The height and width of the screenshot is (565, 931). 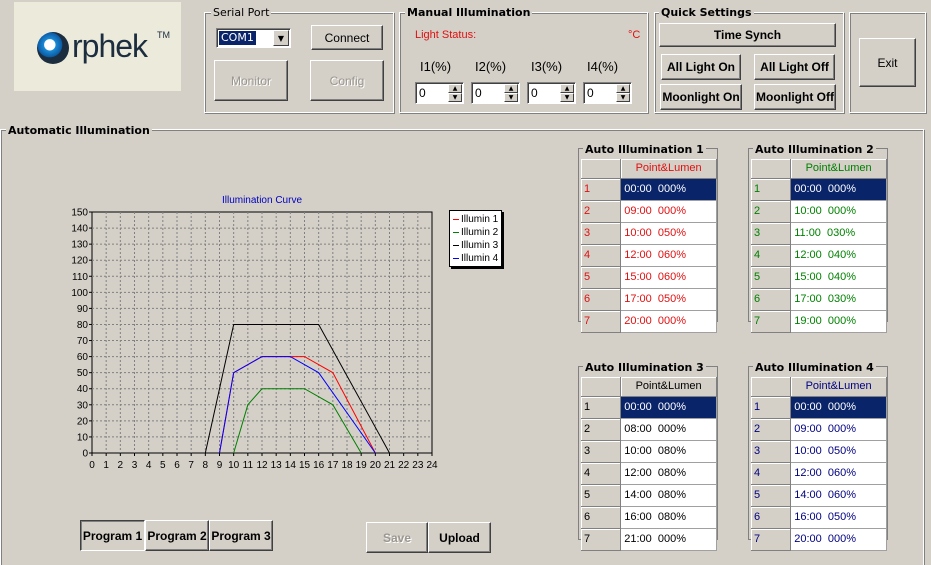 I want to click on table-row: 6 16:00 050%, so click(x=819, y=517).